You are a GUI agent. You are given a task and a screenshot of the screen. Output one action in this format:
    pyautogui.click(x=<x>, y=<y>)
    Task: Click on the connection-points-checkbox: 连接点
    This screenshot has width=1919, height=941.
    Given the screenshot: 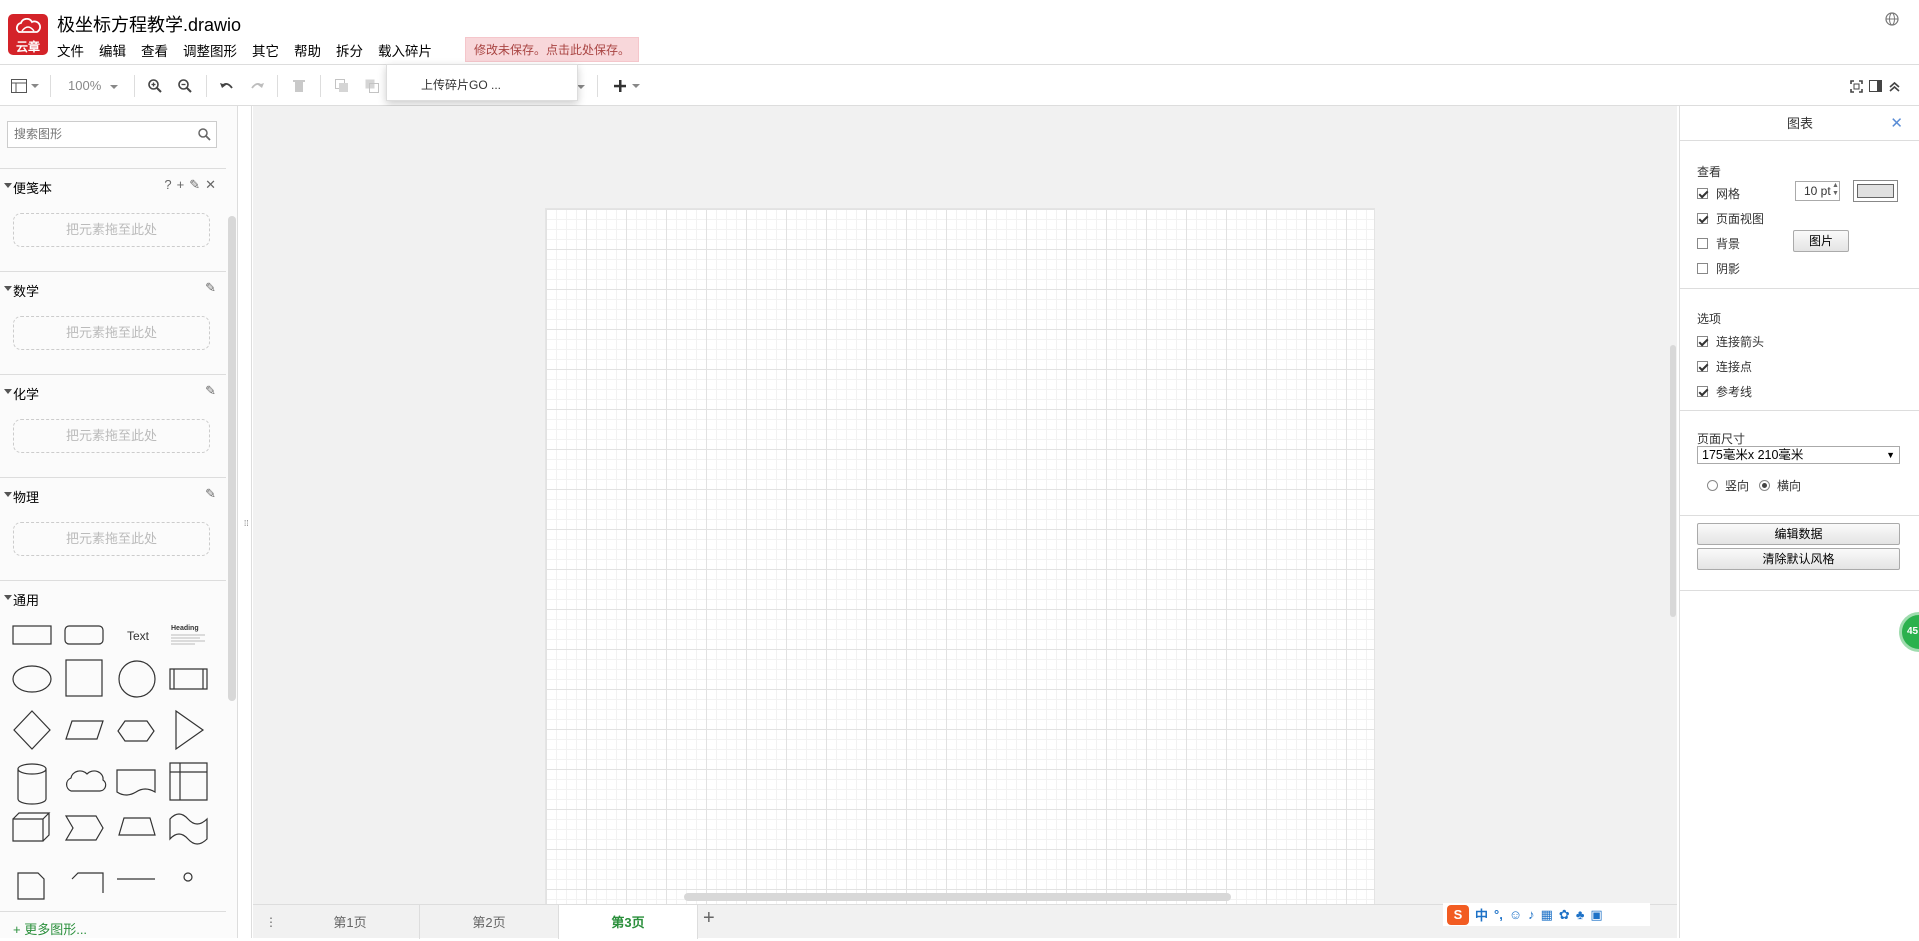 What is the action you would take?
    pyautogui.click(x=1724, y=366)
    